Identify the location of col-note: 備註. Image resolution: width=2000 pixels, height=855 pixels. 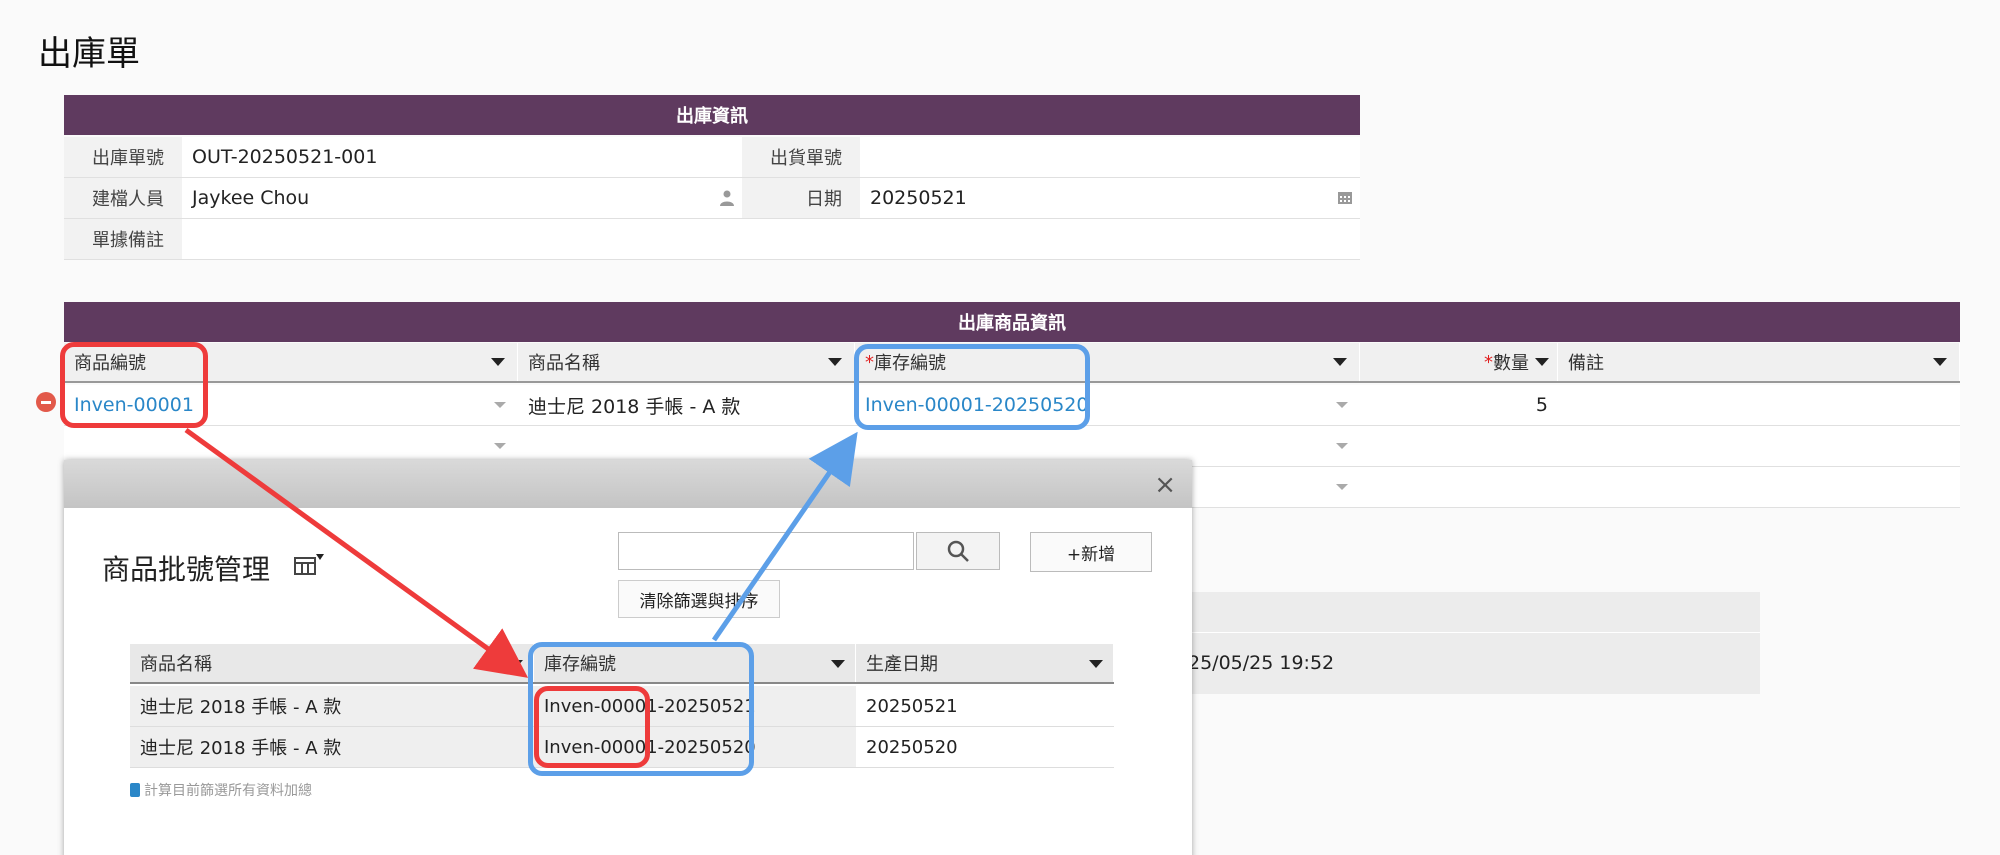
(1759, 362).